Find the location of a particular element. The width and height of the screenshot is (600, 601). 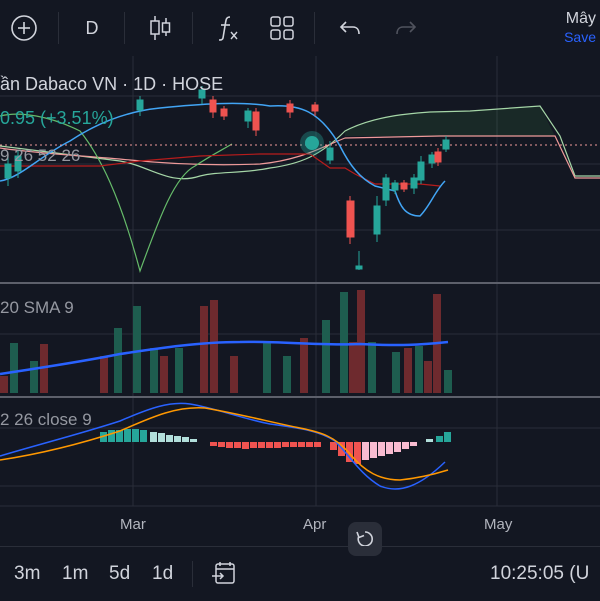

indicators-button is located at coordinates (228, 28).